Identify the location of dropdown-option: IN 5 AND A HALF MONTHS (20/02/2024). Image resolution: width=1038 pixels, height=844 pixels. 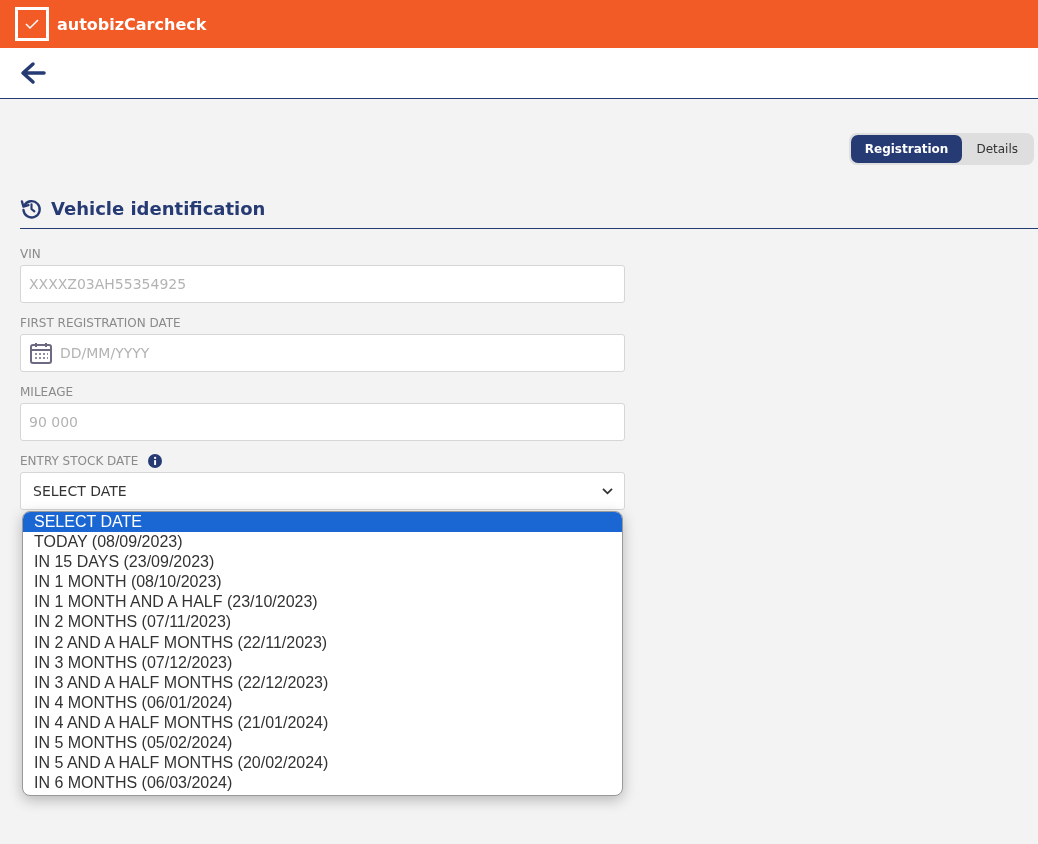
(322, 763).